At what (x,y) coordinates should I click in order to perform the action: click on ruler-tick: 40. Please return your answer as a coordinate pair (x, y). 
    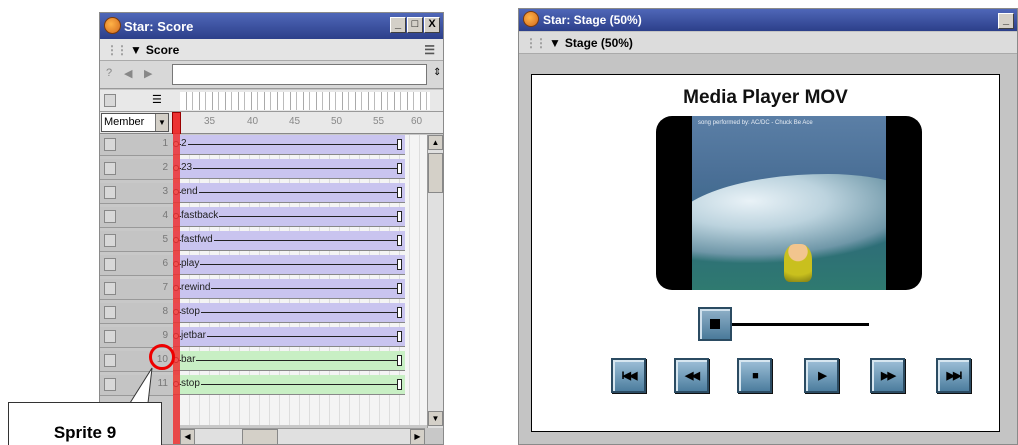
    Looking at the image, I should click on (253, 121).